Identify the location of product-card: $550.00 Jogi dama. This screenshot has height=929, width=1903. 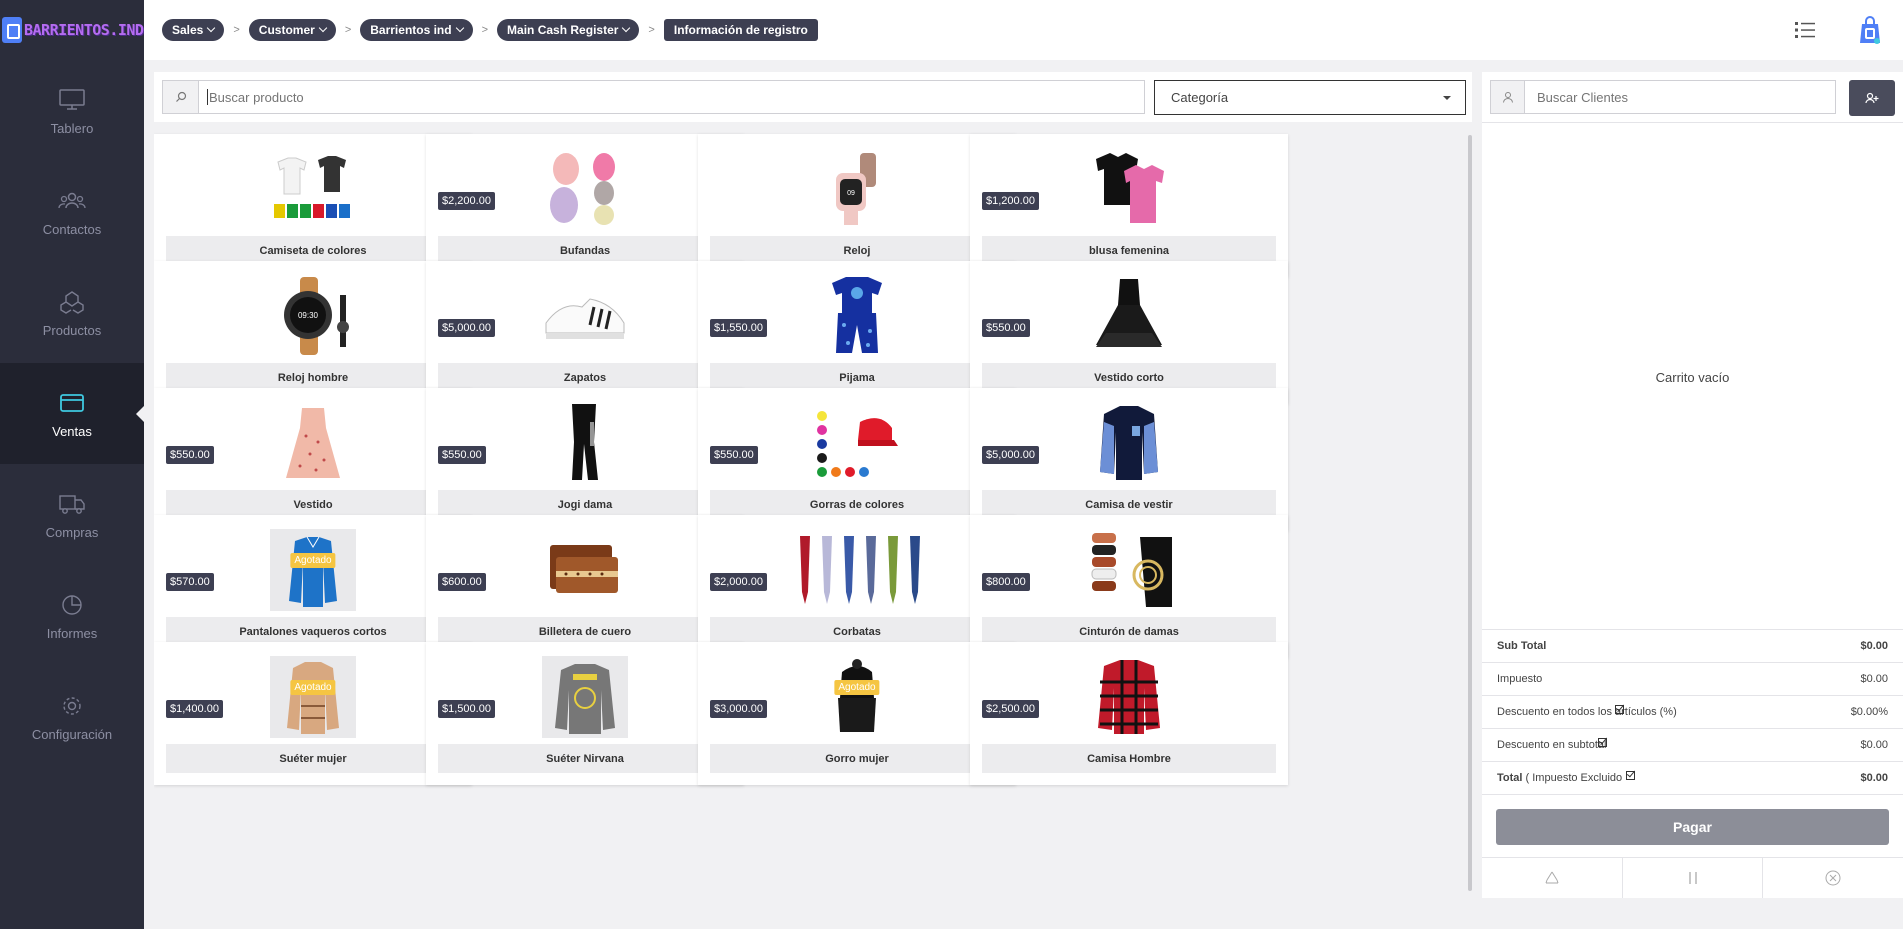
(585, 459).